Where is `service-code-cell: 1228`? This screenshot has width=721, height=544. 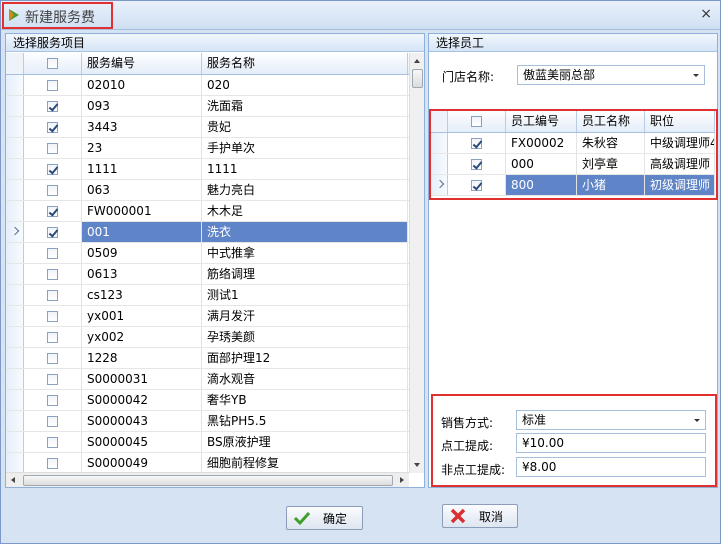
service-code-cell: 1228 is located at coordinates (142, 358).